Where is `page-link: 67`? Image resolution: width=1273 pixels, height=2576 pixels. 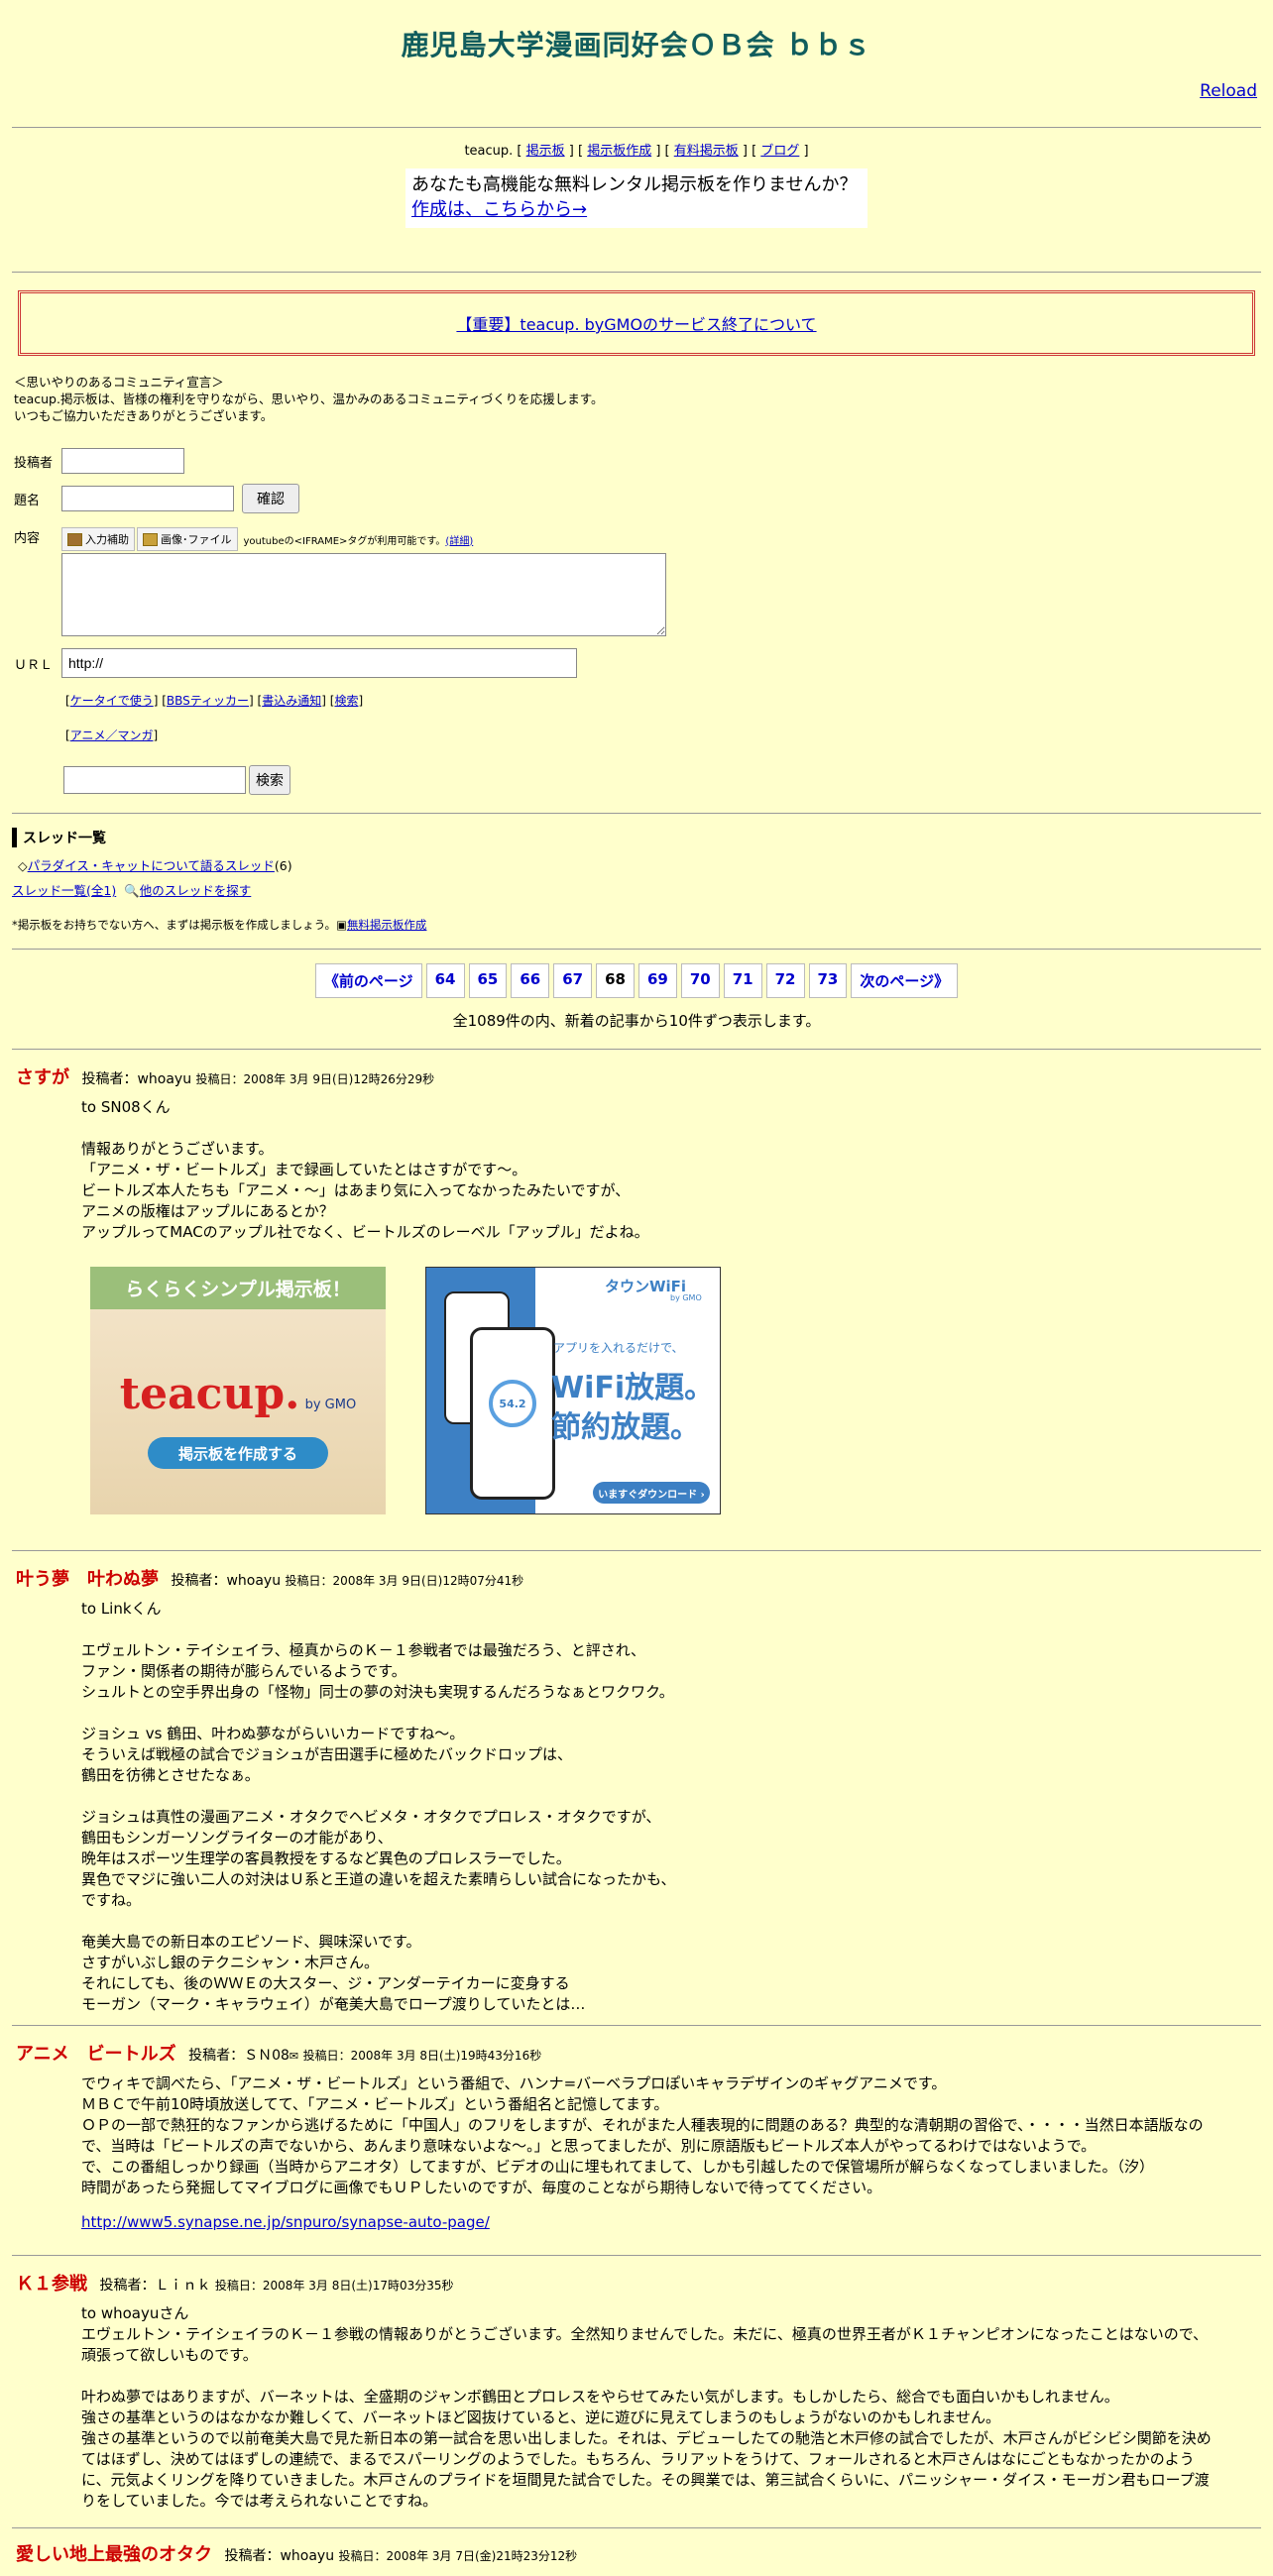
page-link: 67 is located at coordinates (573, 980).